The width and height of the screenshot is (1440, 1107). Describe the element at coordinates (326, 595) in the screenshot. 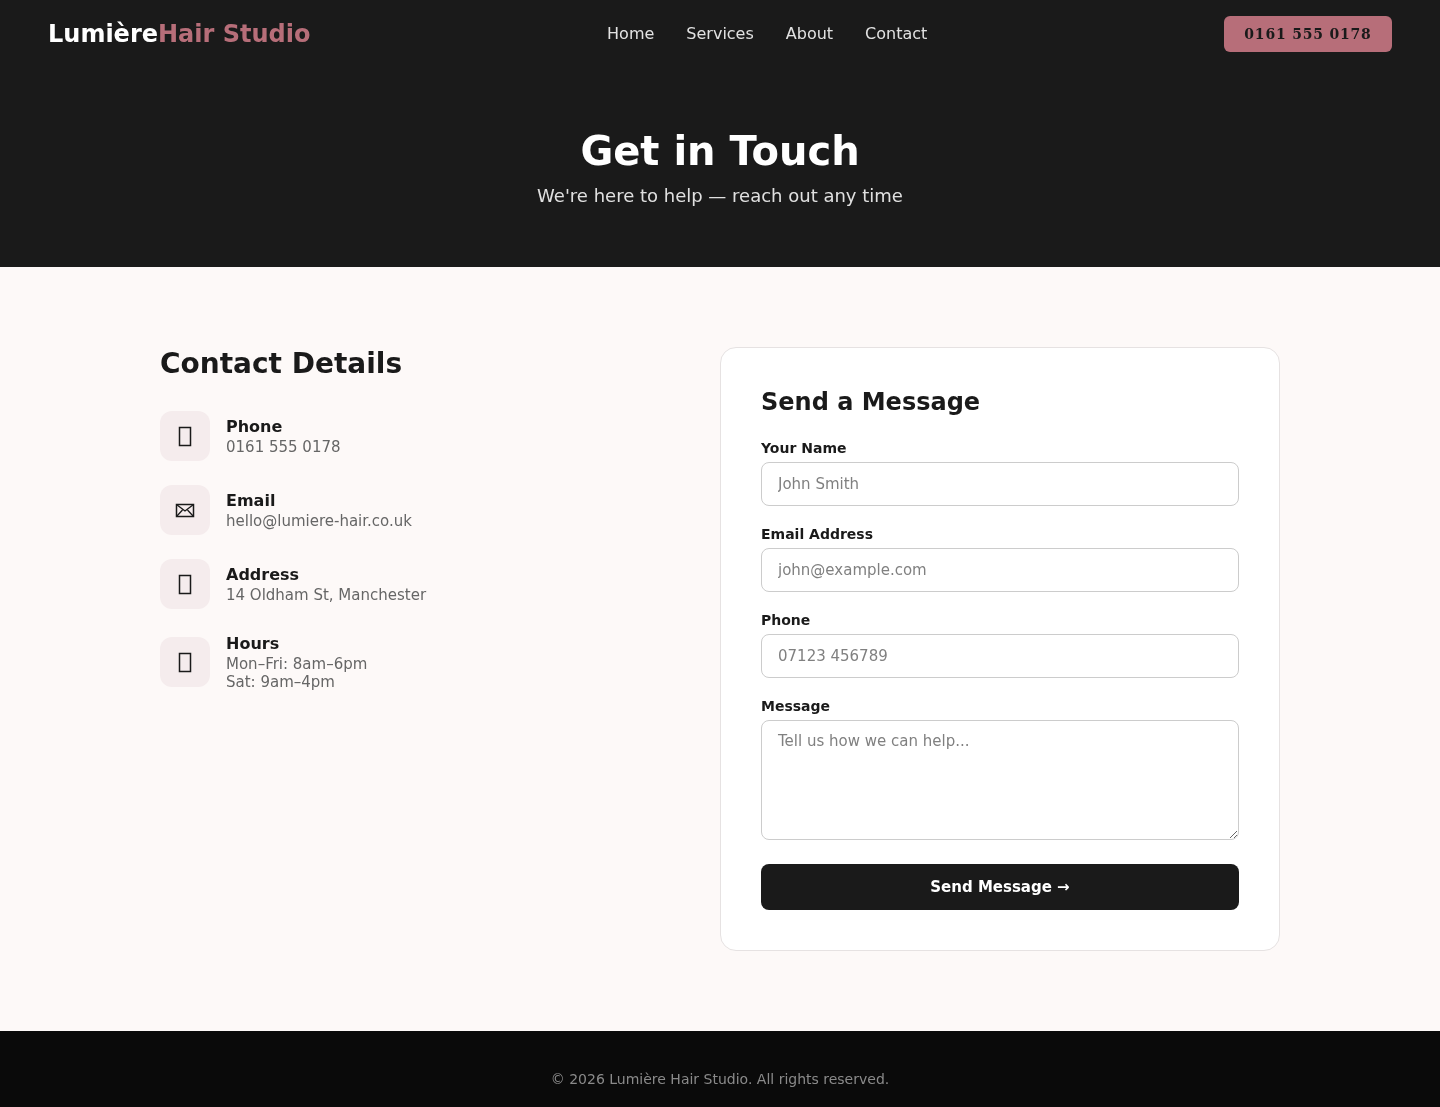

I see `contact-value: 14 Oldham St, Manchester` at that location.